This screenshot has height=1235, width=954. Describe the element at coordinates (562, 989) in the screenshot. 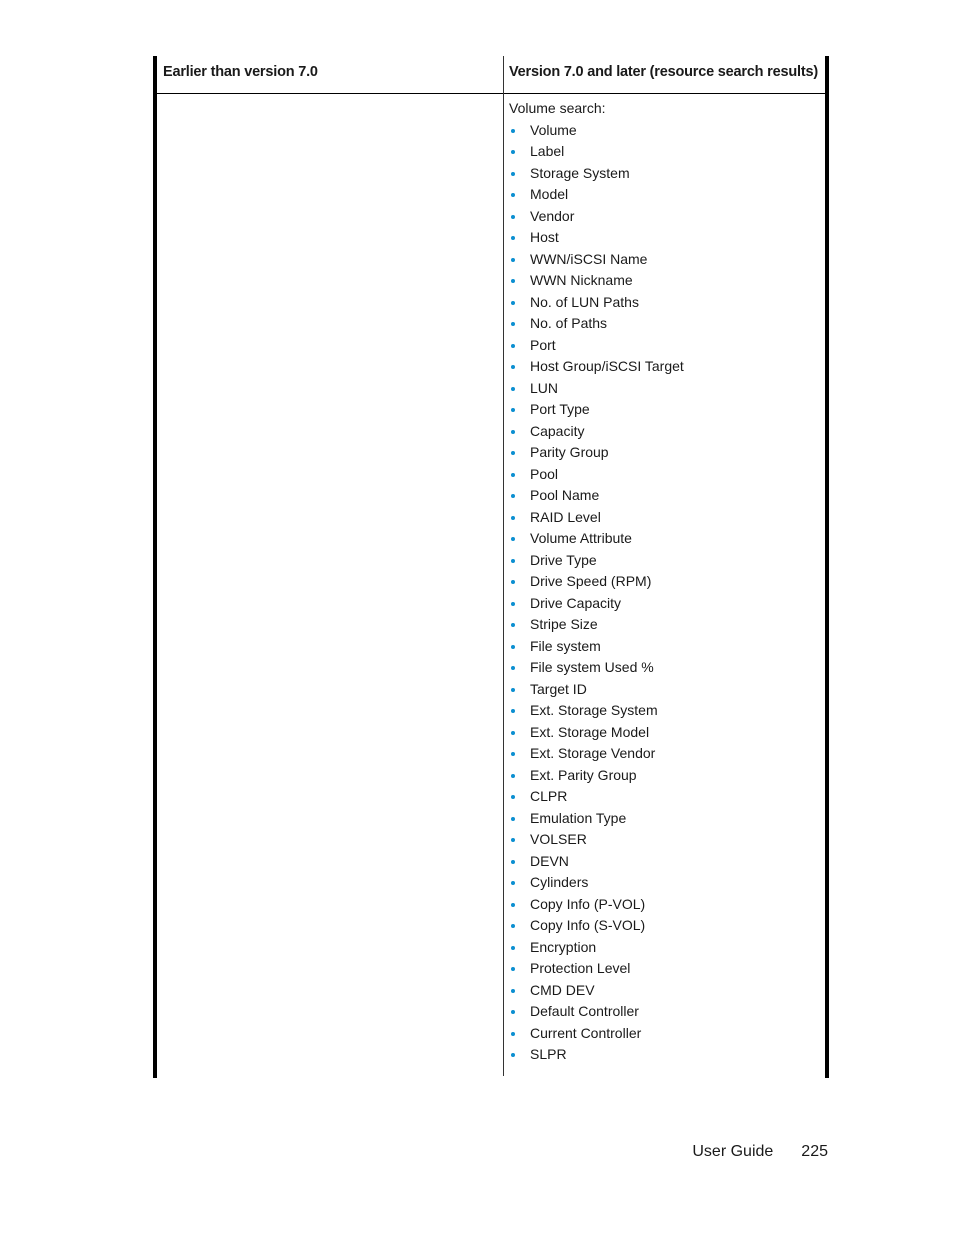

I see `list-item-label: CMD DEV` at that location.